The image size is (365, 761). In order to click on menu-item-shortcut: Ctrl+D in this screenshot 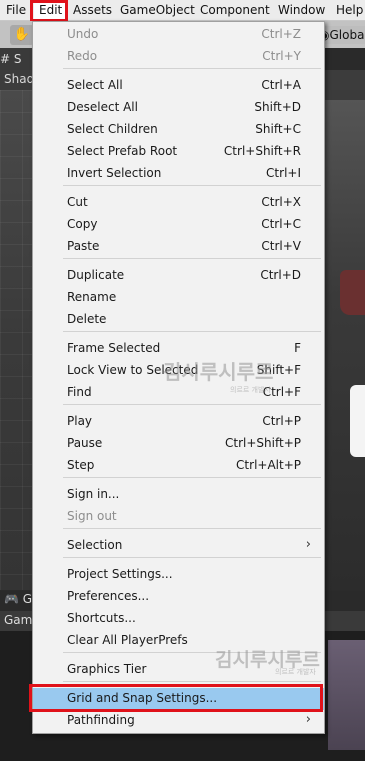, I will do `click(280, 275)`.